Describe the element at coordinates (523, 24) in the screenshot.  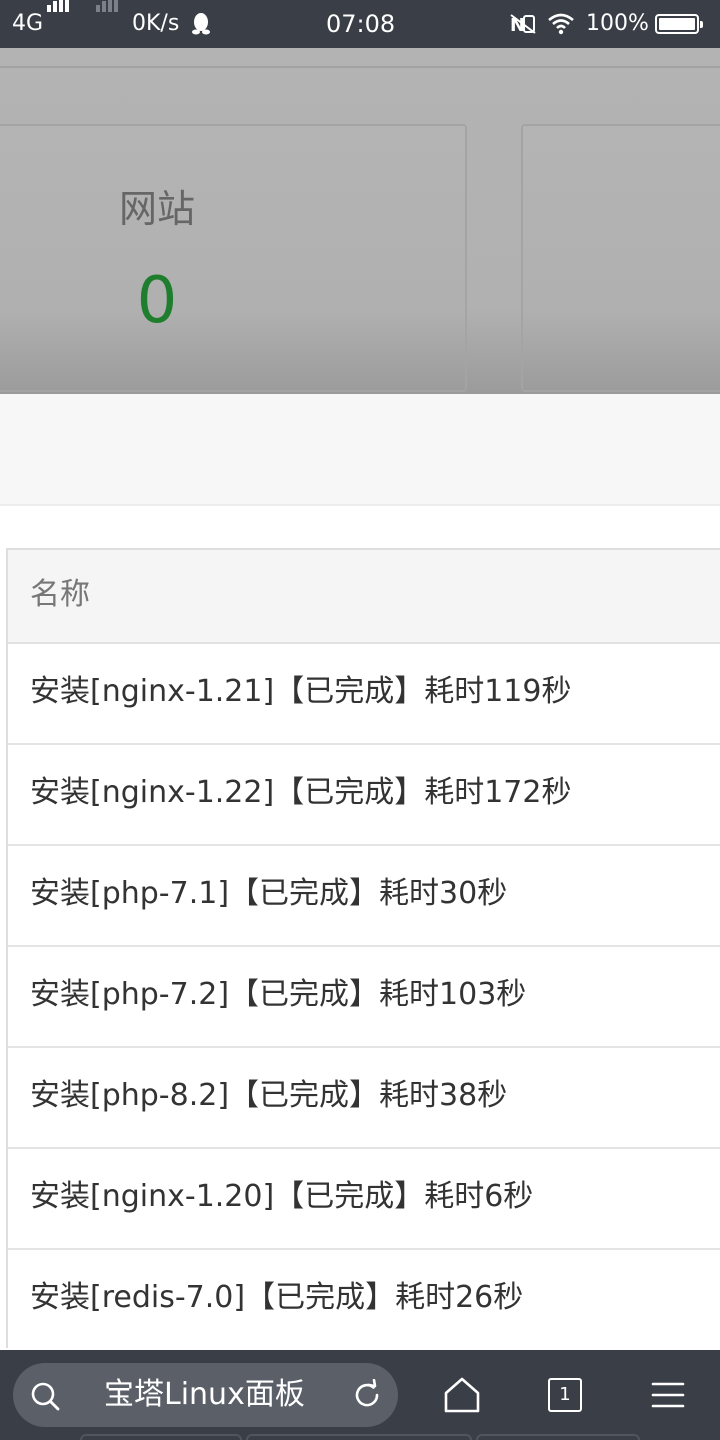
I see `nfc-icon: N` at that location.